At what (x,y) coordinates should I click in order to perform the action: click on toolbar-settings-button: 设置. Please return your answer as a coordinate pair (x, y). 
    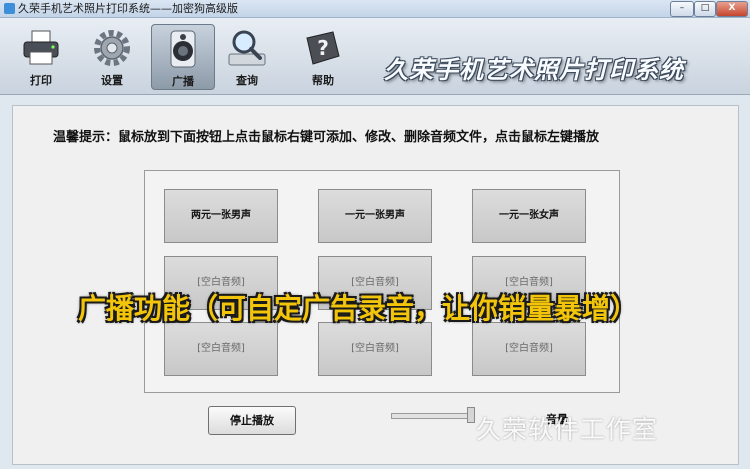
    Looking at the image, I should click on (112, 56).